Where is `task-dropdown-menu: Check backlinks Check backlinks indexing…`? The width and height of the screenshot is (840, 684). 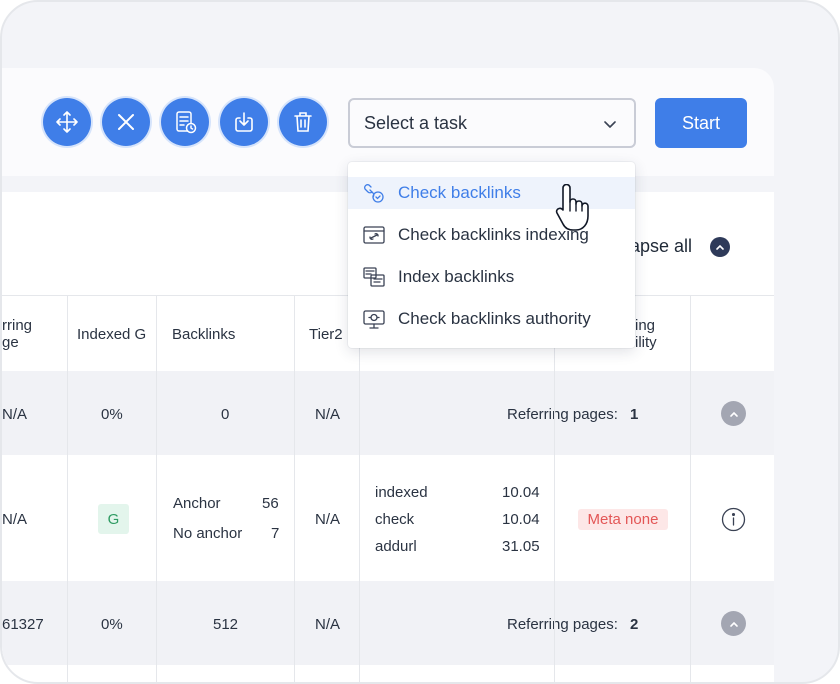
task-dropdown-menu: Check backlinks Check backlinks indexing… is located at coordinates (491, 255).